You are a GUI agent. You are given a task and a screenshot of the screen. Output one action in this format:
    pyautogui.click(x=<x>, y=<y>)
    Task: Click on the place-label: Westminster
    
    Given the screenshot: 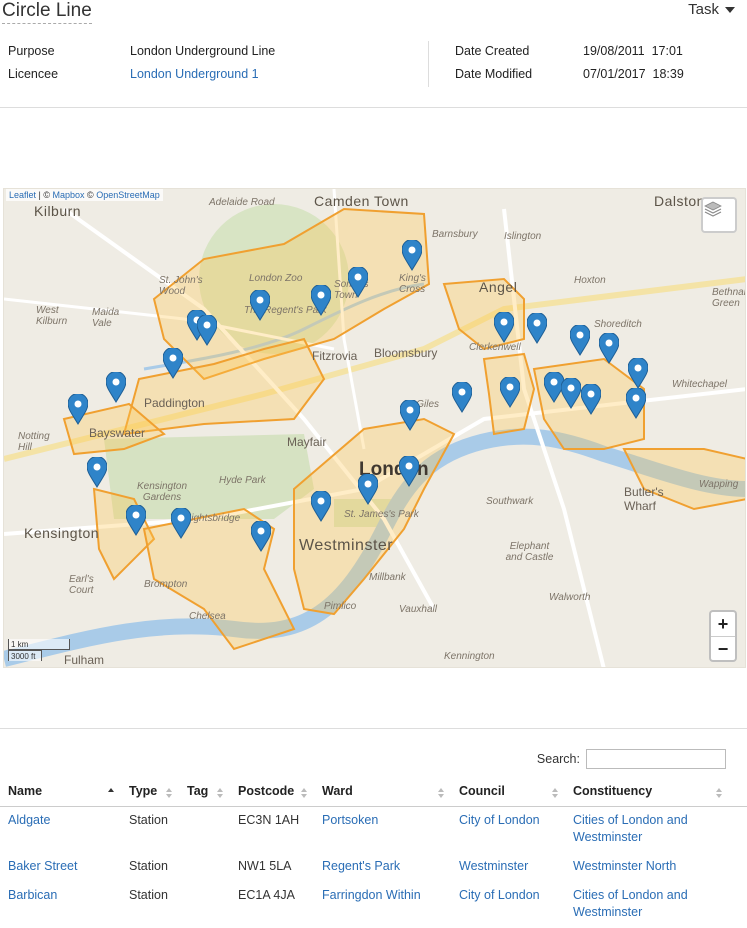 What is the action you would take?
    pyautogui.click(x=346, y=545)
    